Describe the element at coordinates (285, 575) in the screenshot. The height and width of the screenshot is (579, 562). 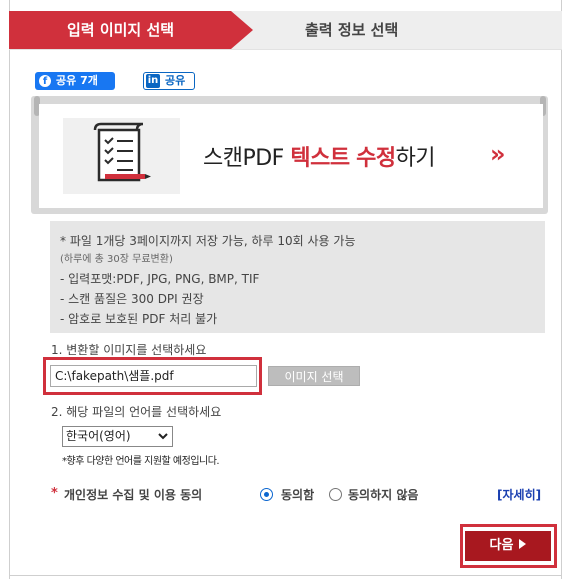
I see `bottom-border` at that location.